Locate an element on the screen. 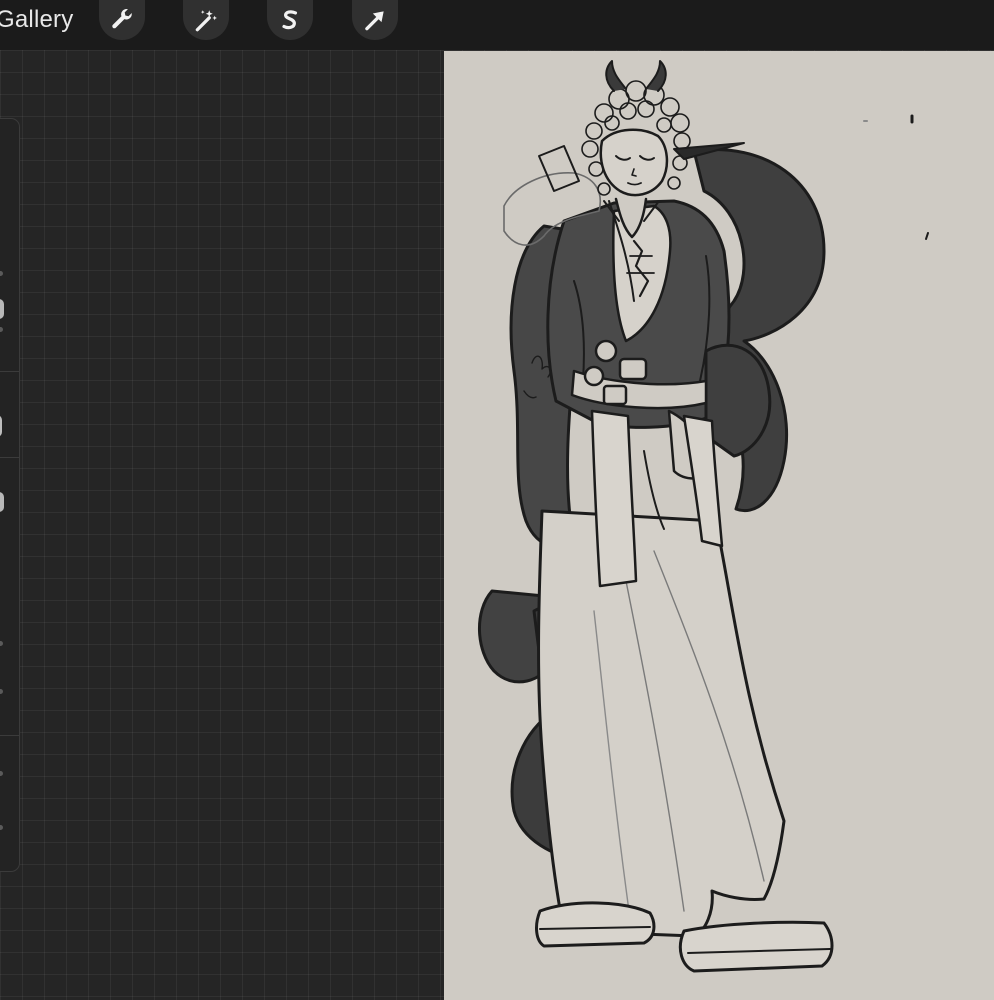 This screenshot has width=994, height=1000. selection-s-icon is located at coordinates (290, 20).